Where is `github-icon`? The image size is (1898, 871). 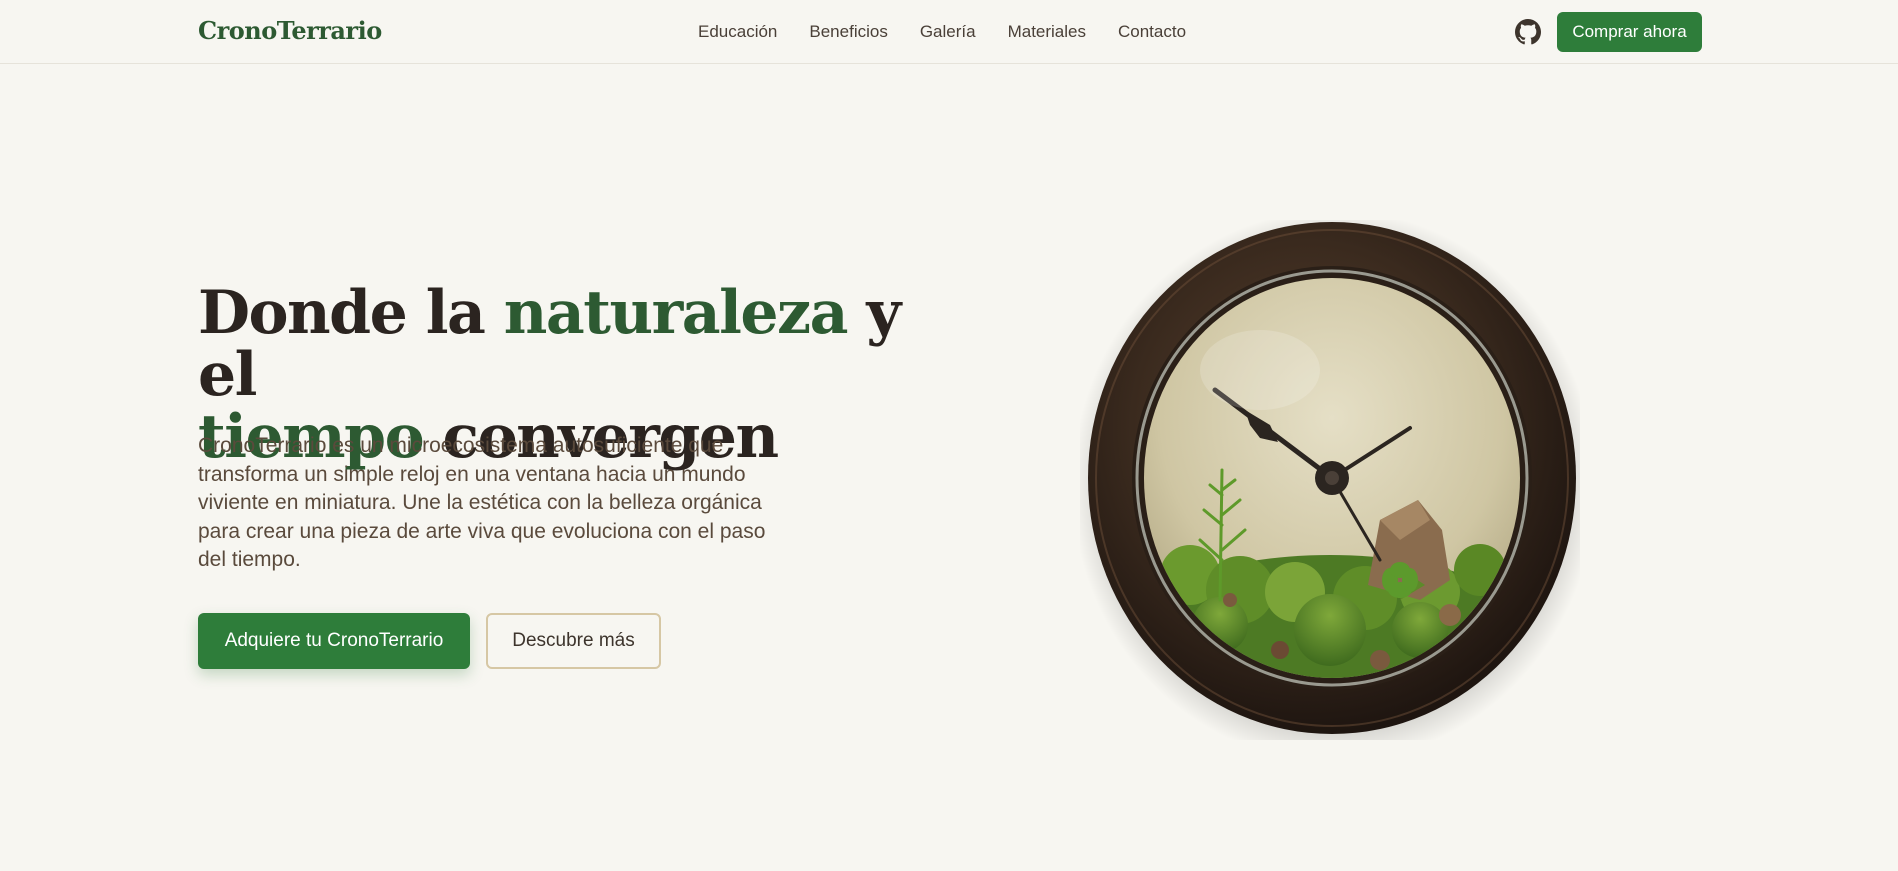
github-icon is located at coordinates (1528, 32).